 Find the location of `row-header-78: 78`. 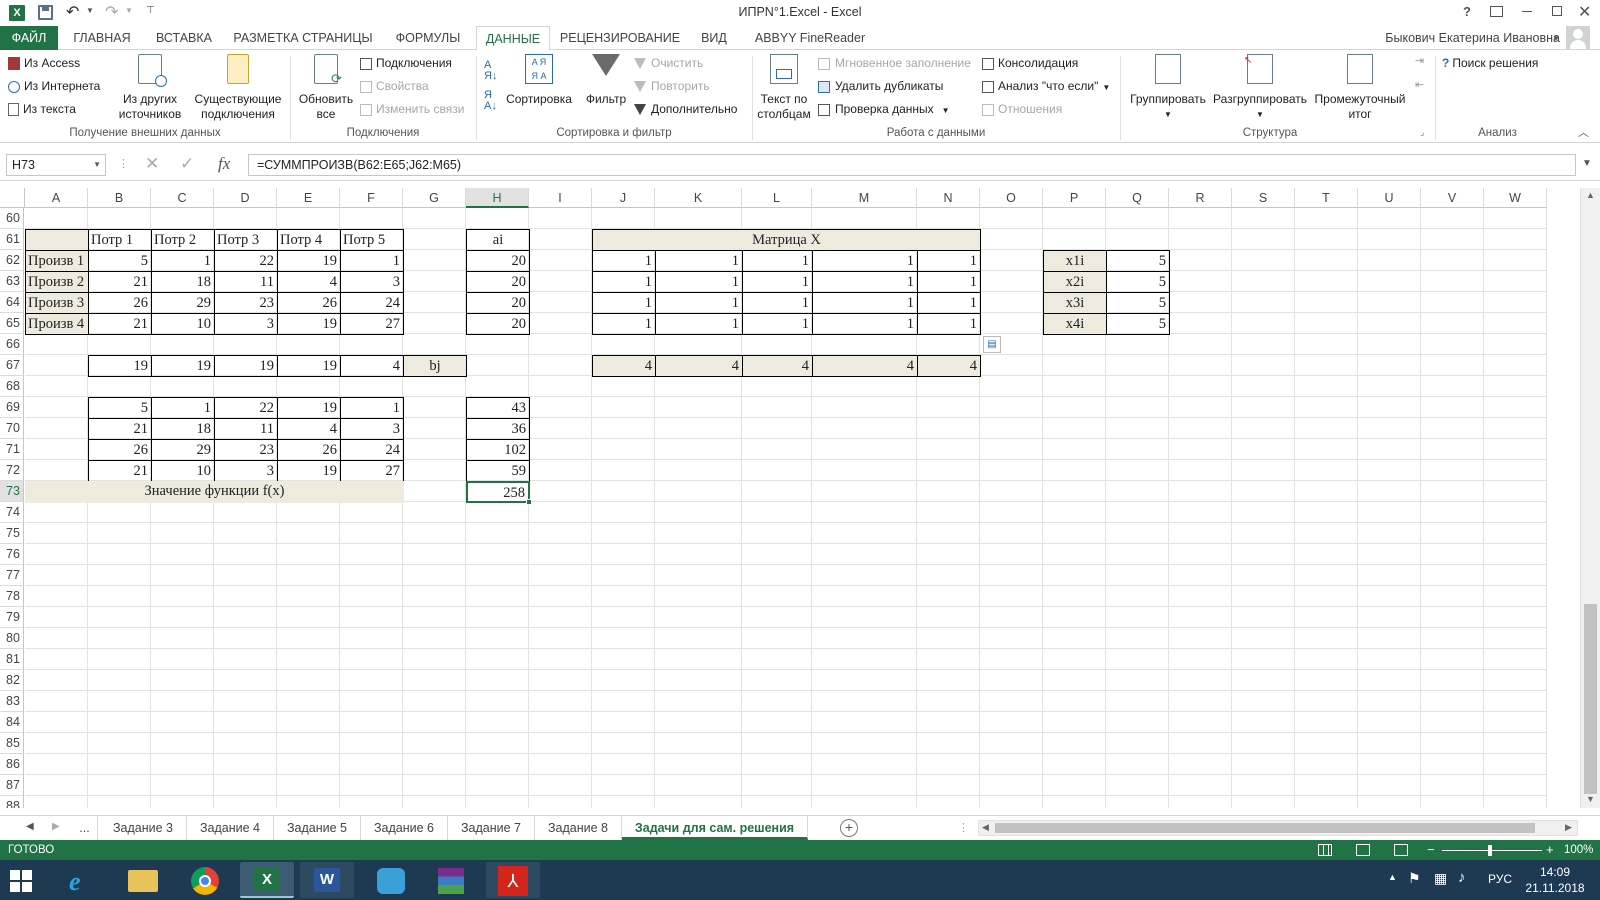

row-header-78: 78 is located at coordinates (12, 596).